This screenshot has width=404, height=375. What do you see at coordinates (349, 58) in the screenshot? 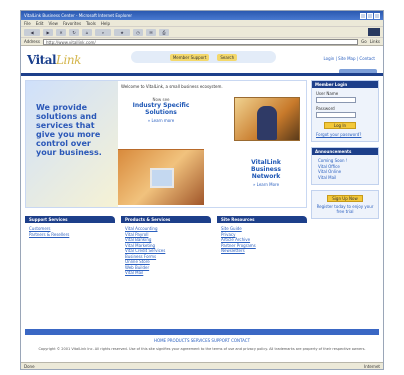
I see `header-links: Login | Site Map | Contact` at bounding box center [349, 58].